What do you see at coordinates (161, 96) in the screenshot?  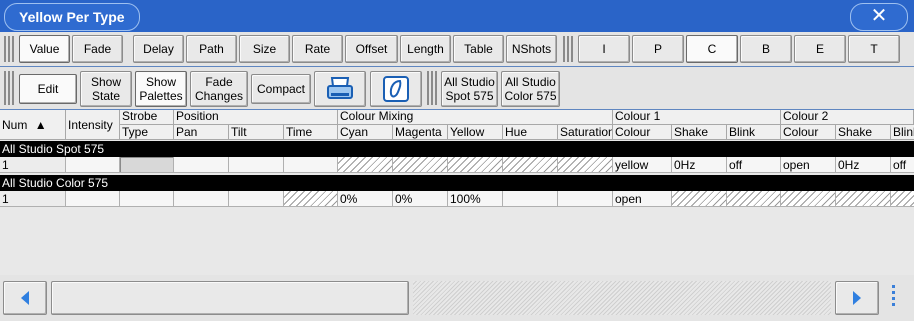 I see `show-palettes-line2: Palettes` at bounding box center [161, 96].